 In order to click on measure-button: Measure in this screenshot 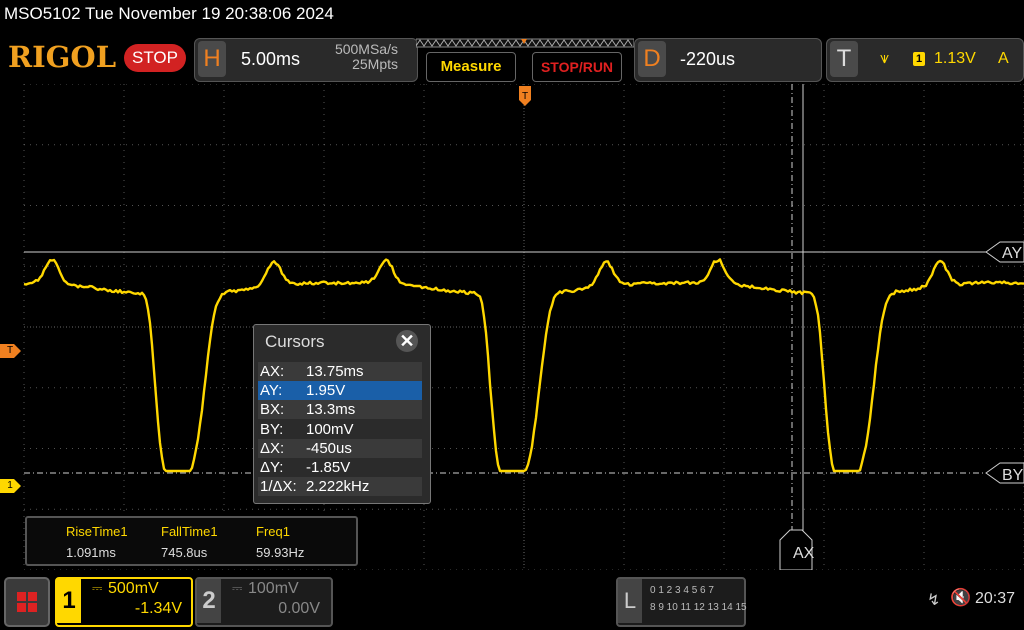, I will do `click(471, 67)`.